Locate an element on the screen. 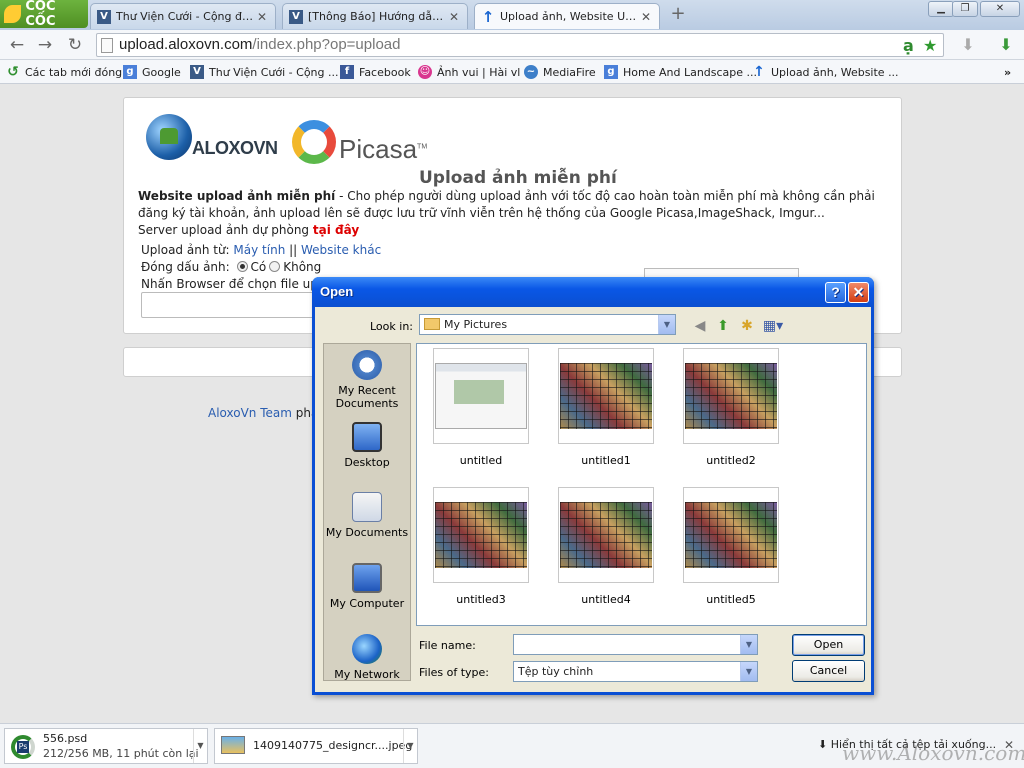 Image resolution: width=1024 pixels, height=768 pixels. source-computer-link: Máy tính is located at coordinates (259, 250).